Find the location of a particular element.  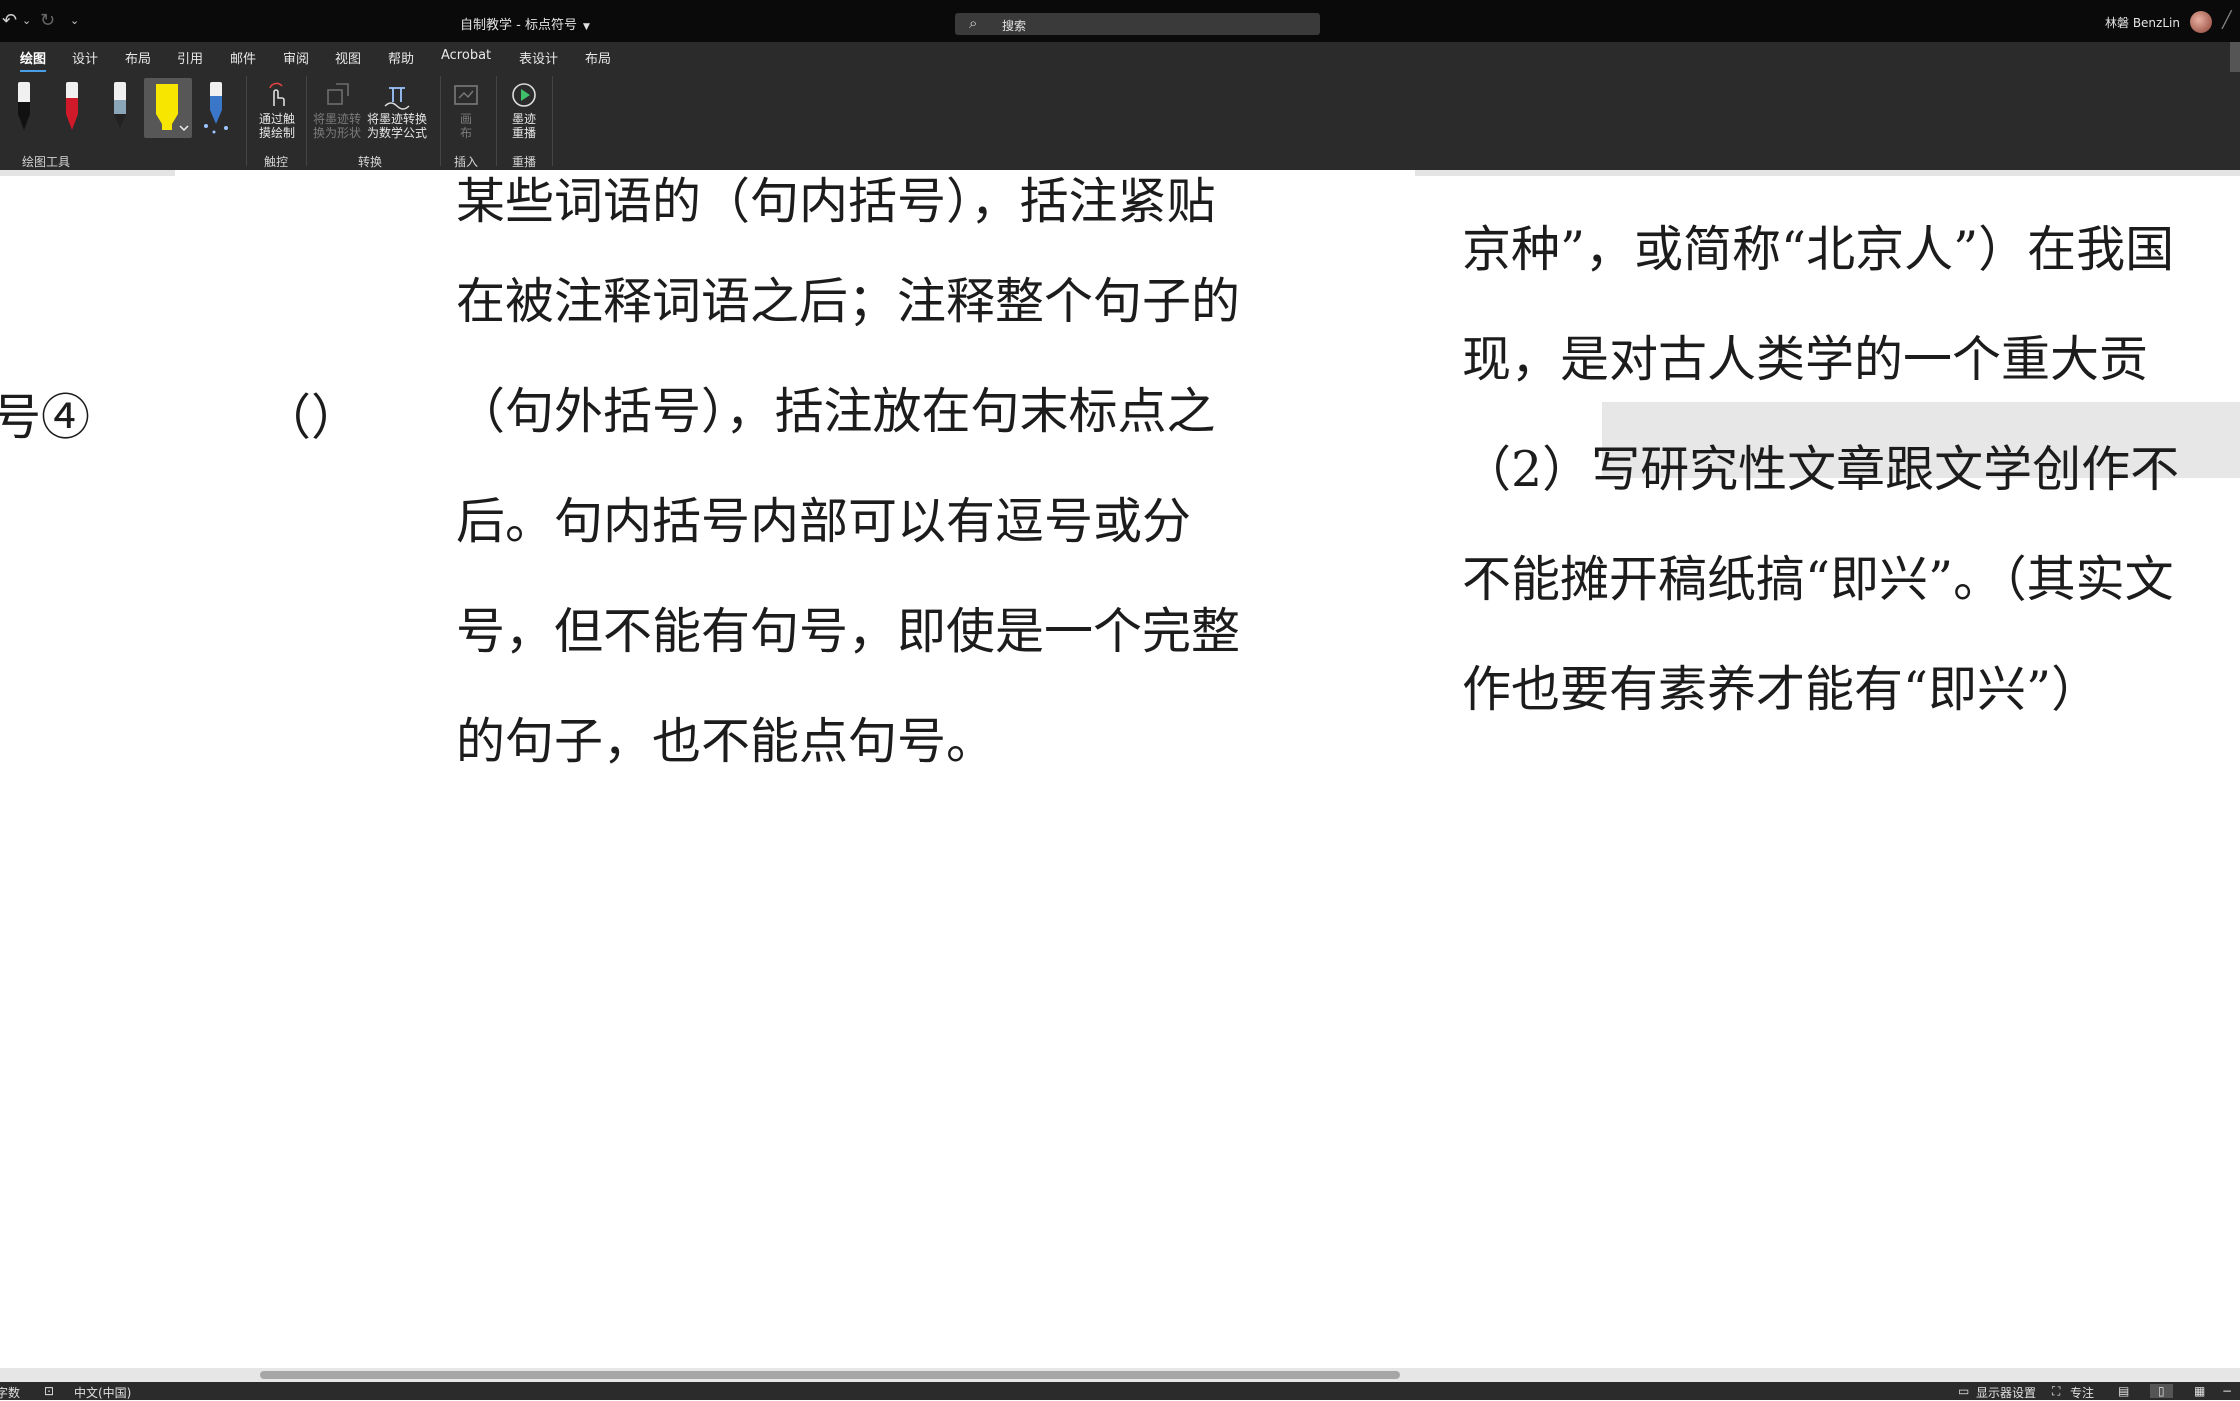

tab-table-layout: 布局 is located at coordinates (598, 57).